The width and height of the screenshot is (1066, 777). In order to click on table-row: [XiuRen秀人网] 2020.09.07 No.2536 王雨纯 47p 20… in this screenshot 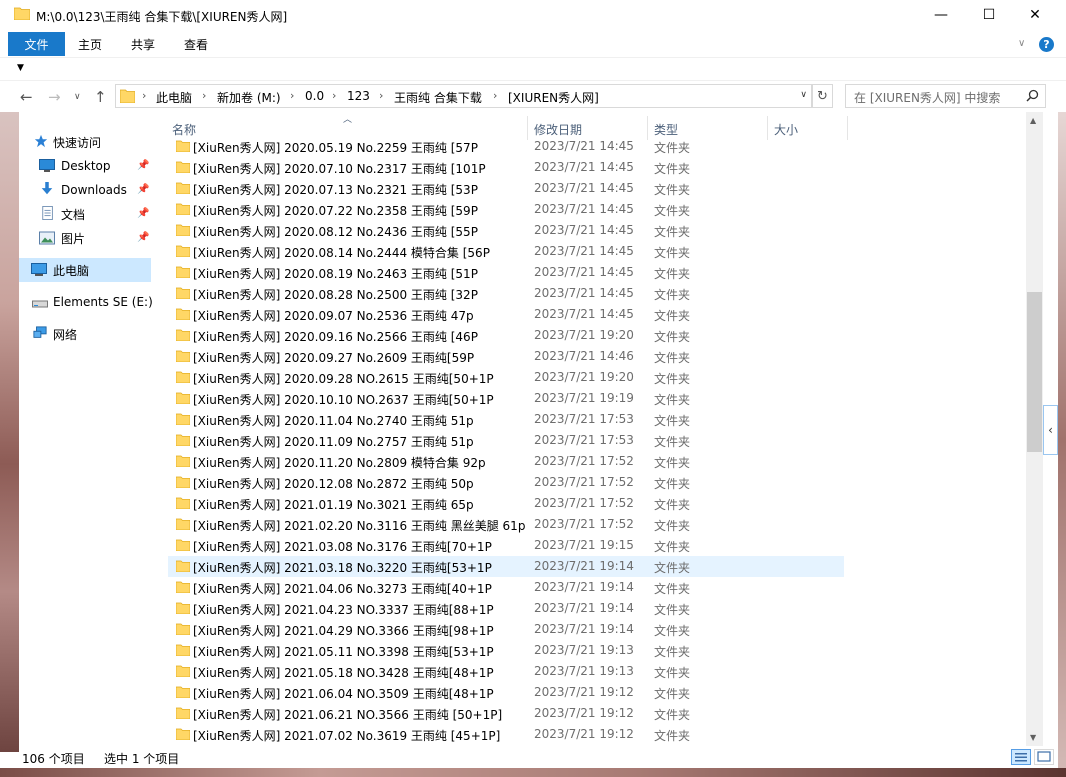, I will do `click(506, 314)`.